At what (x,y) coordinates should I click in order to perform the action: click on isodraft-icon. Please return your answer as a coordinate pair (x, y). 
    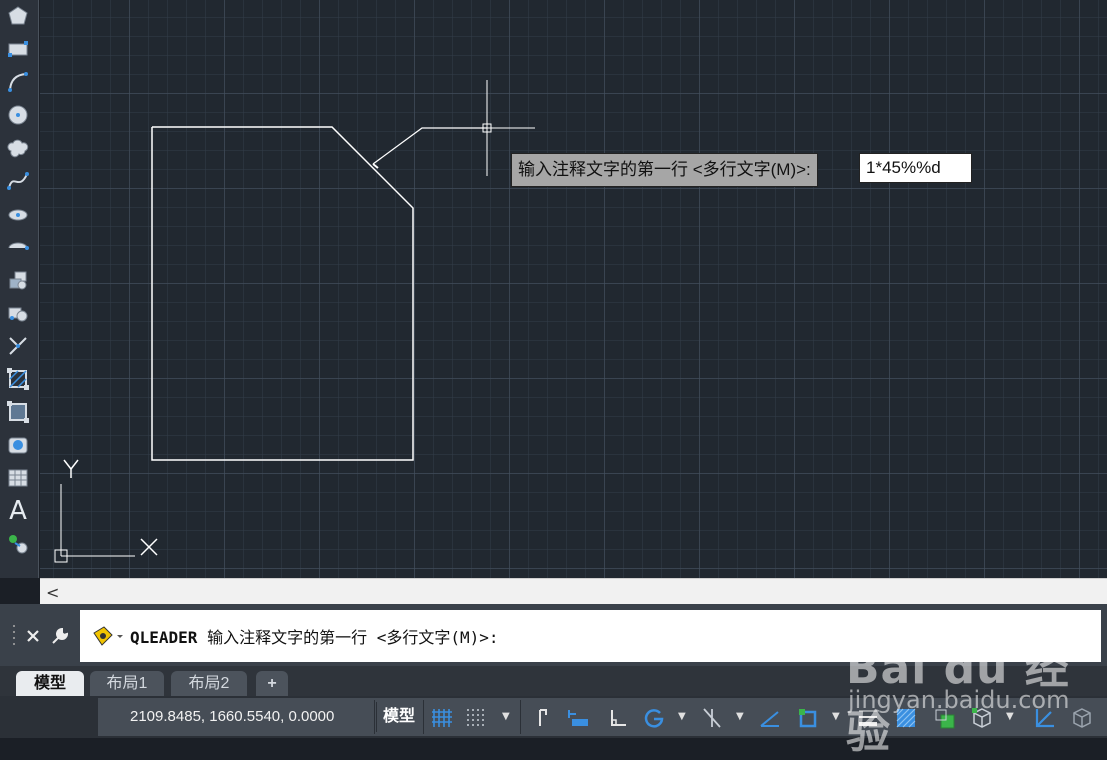
    Looking at the image, I should click on (712, 718).